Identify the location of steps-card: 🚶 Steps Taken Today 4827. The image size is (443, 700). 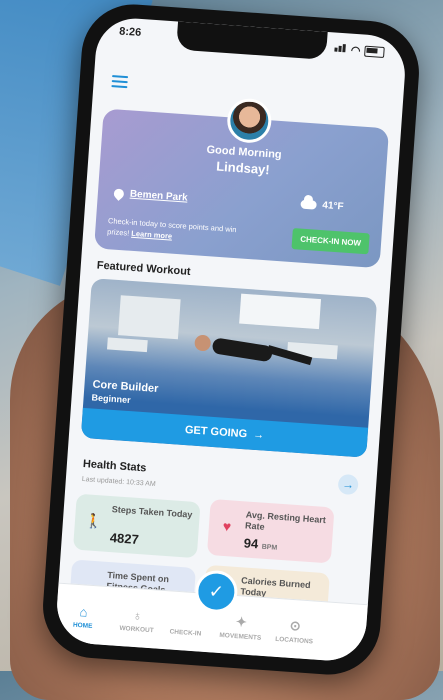
(136, 526).